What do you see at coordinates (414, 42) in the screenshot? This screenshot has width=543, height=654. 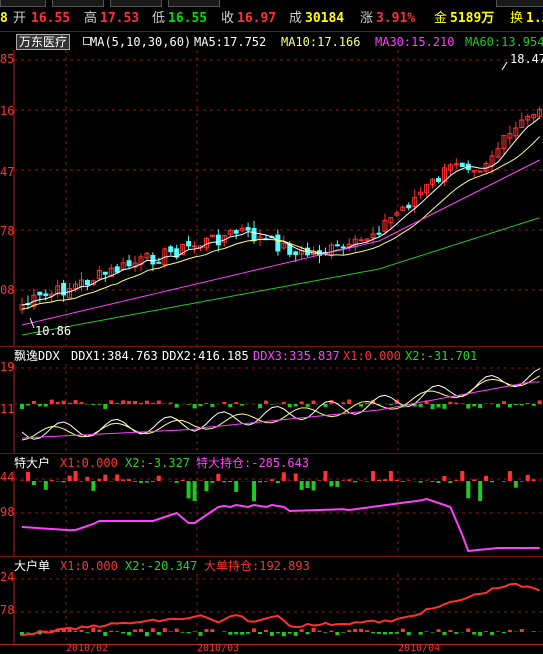 I see `ma30-value: MA30:15.210` at bounding box center [414, 42].